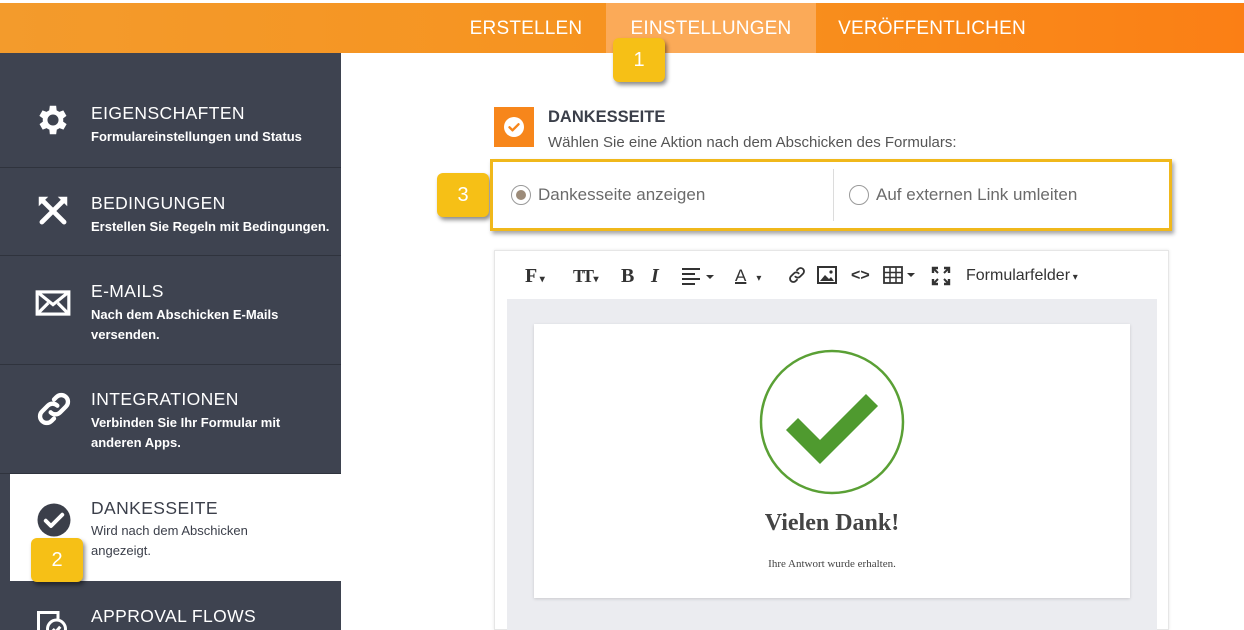  Describe the element at coordinates (54, 304) in the screenshot. I see `envelope-icon` at that location.